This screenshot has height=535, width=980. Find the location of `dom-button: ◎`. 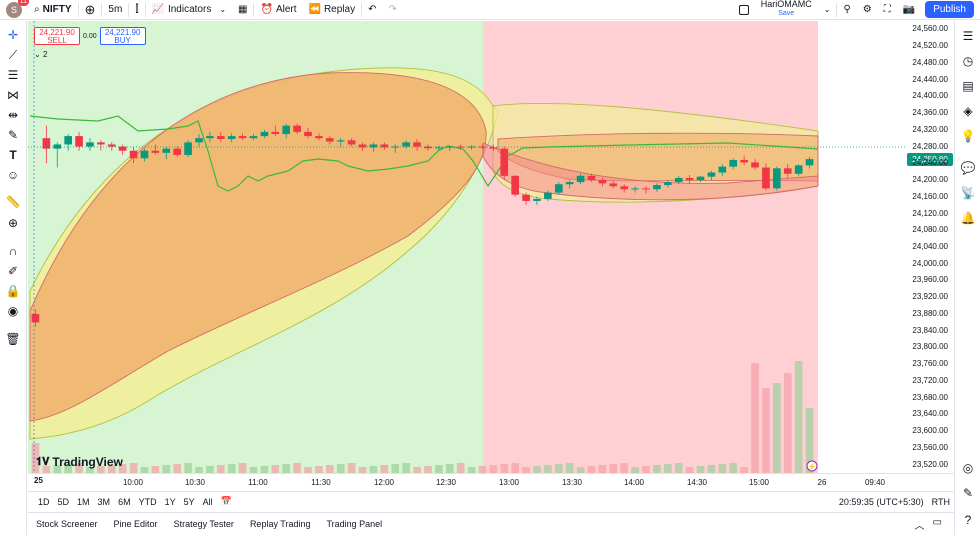

dom-button: ◎ is located at coordinates (968, 468).